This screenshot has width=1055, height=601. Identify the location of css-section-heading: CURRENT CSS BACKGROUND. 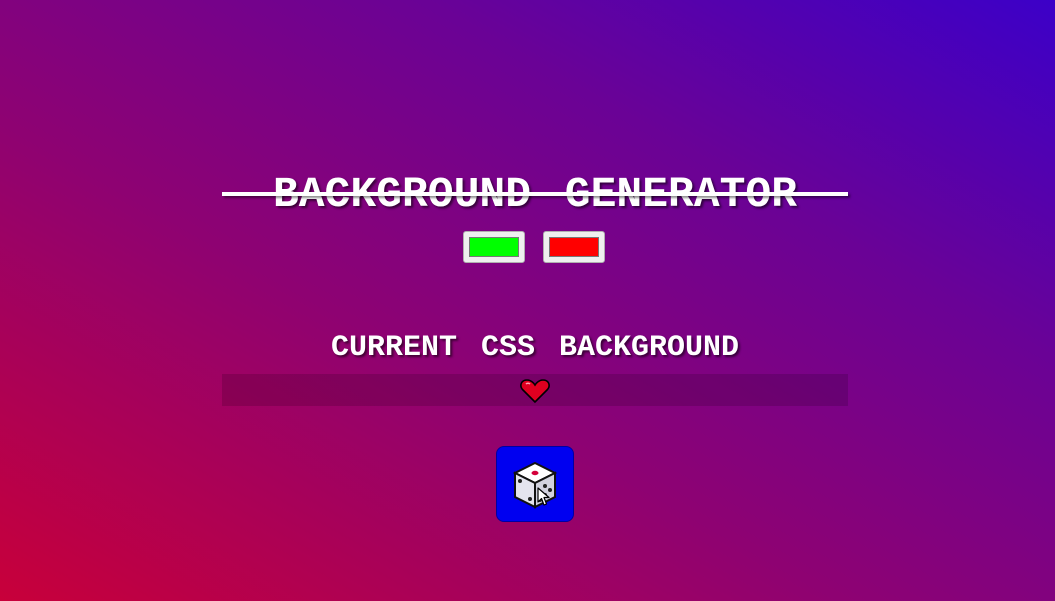
(535, 348).